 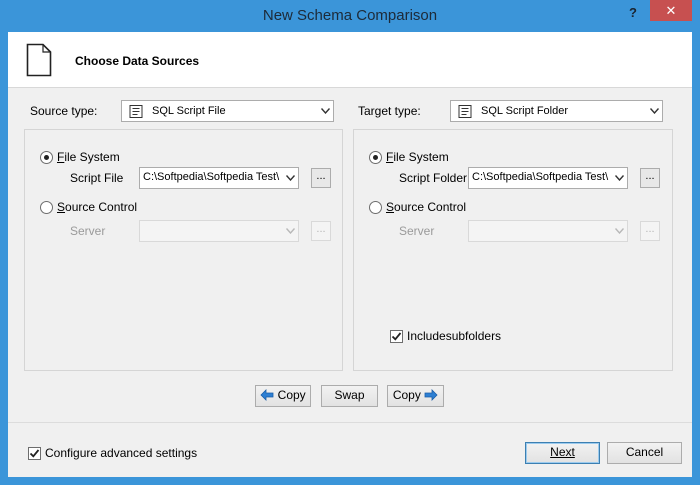 I want to click on script-folder-path-value: C:\Softpedia\Softpedia Test\, so click(x=541, y=177).